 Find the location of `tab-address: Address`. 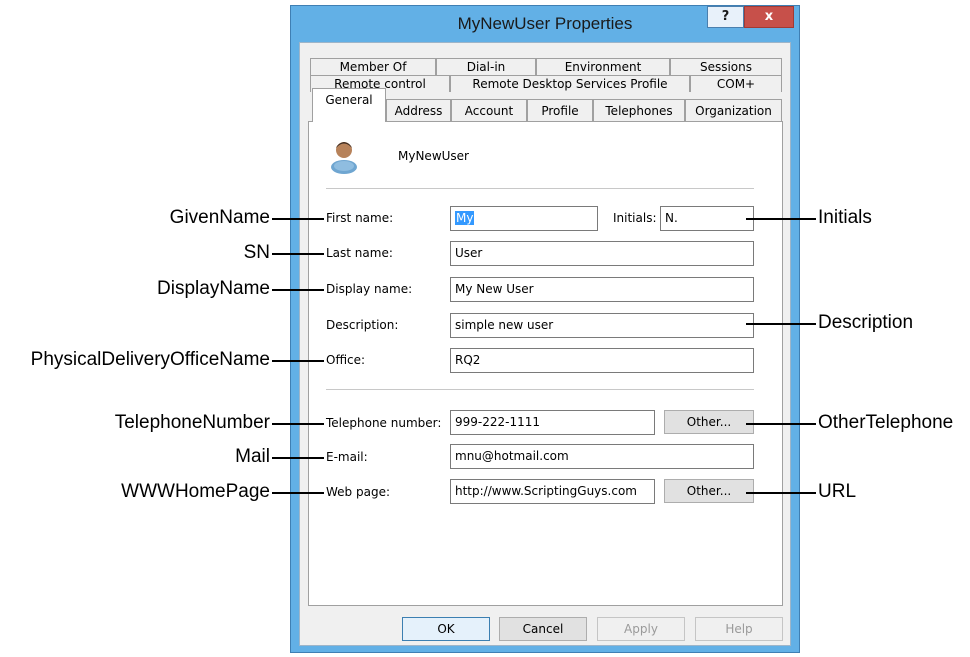

tab-address: Address is located at coordinates (418, 110).